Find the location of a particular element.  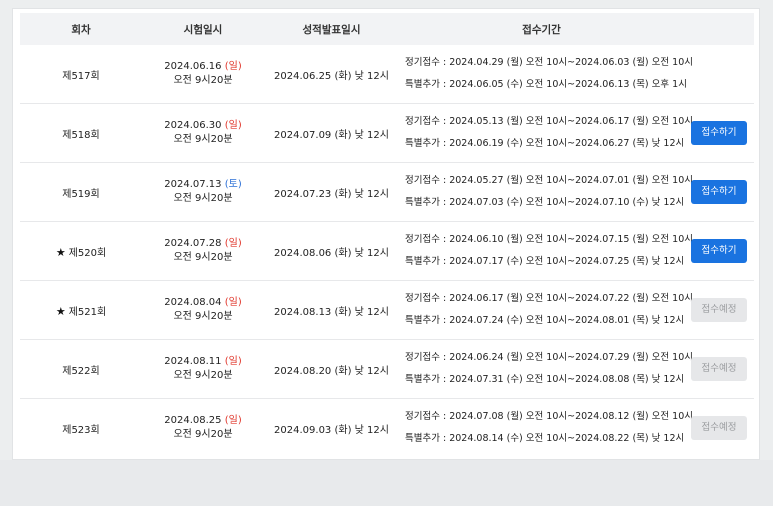

exam-date: 2024.08.25 is located at coordinates (193, 420).